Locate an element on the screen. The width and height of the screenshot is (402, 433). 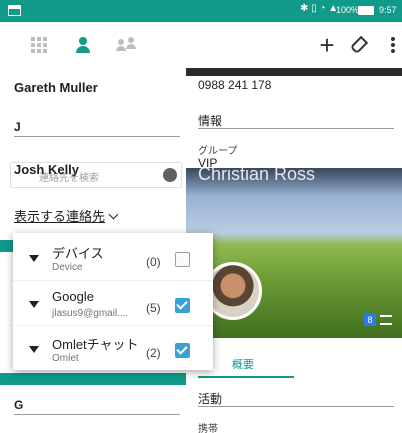
grid-icon is located at coordinates (39, 45).